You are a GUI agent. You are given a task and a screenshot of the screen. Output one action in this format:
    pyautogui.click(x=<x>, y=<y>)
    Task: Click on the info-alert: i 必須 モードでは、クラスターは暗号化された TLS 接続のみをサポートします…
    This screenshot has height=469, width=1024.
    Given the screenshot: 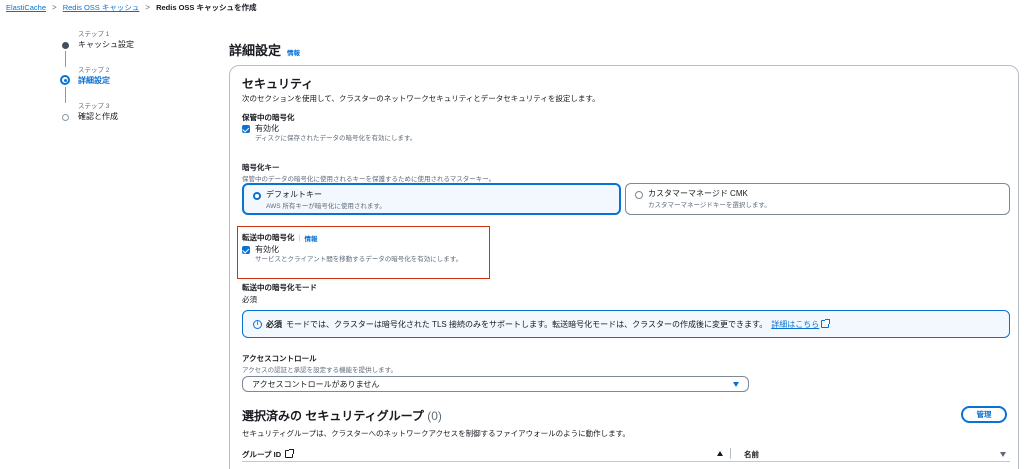 What is the action you would take?
    pyautogui.click(x=626, y=324)
    